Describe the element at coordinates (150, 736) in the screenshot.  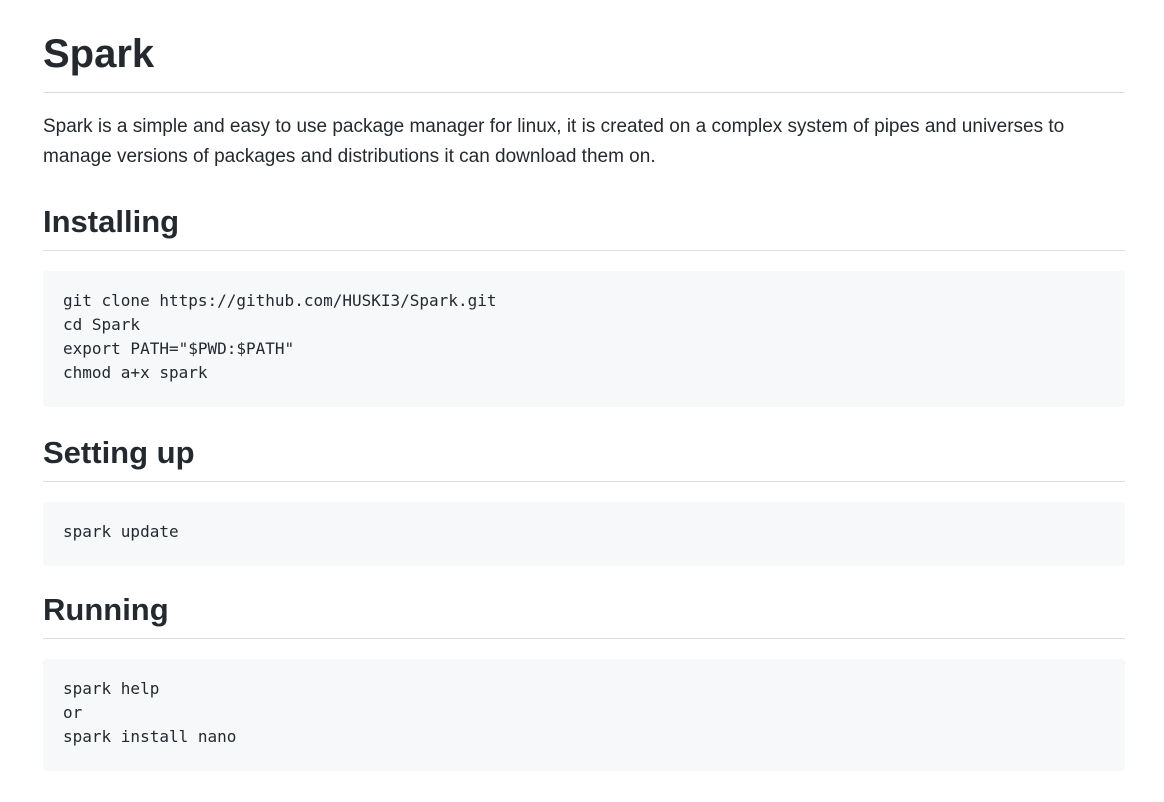
I see `code-line: spark install nano` at that location.